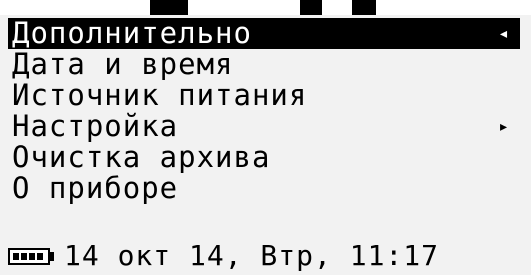 This screenshot has width=531, height=275. I want to click on menu-item-about-device: О приборе, so click(264, 188).